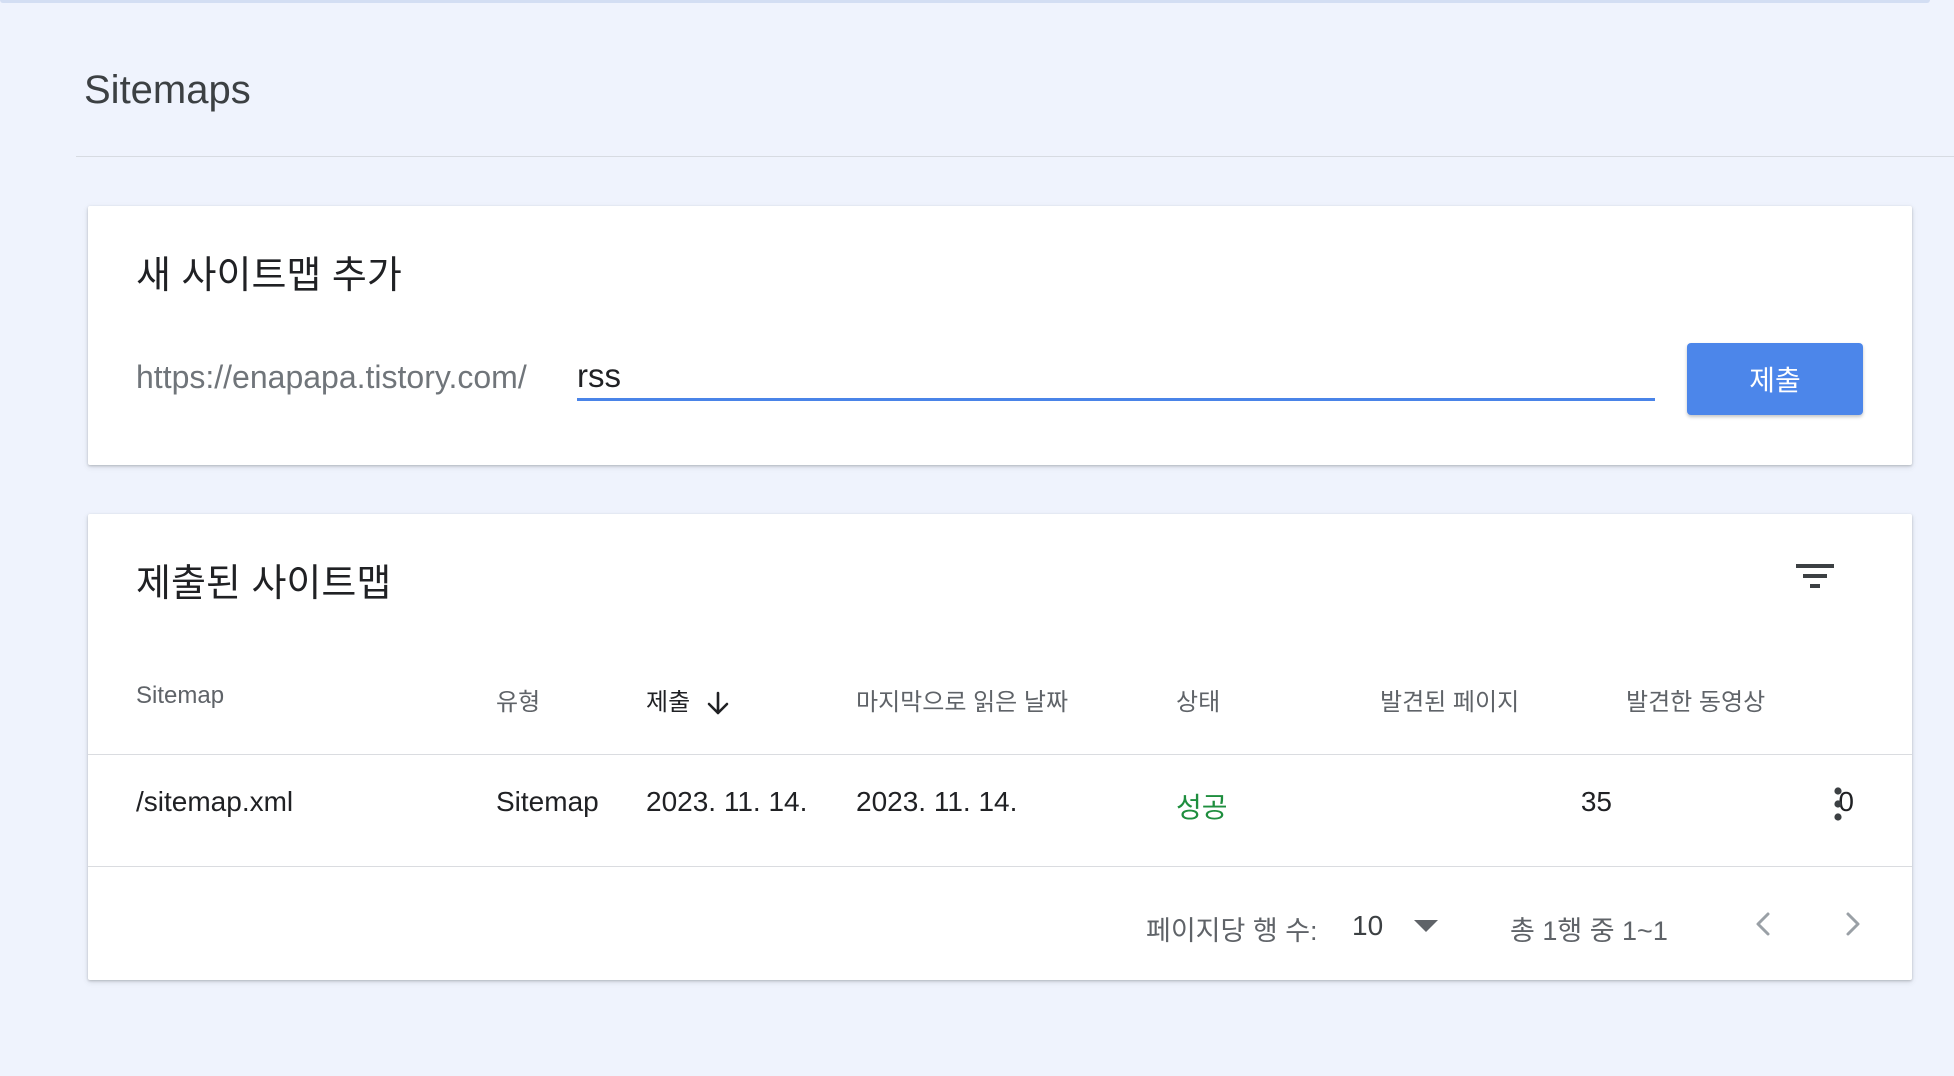 This screenshot has width=1954, height=1076. What do you see at coordinates (1116, 377) in the screenshot?
I see `sitemap-url-input` at bounding box center [1116, 377].